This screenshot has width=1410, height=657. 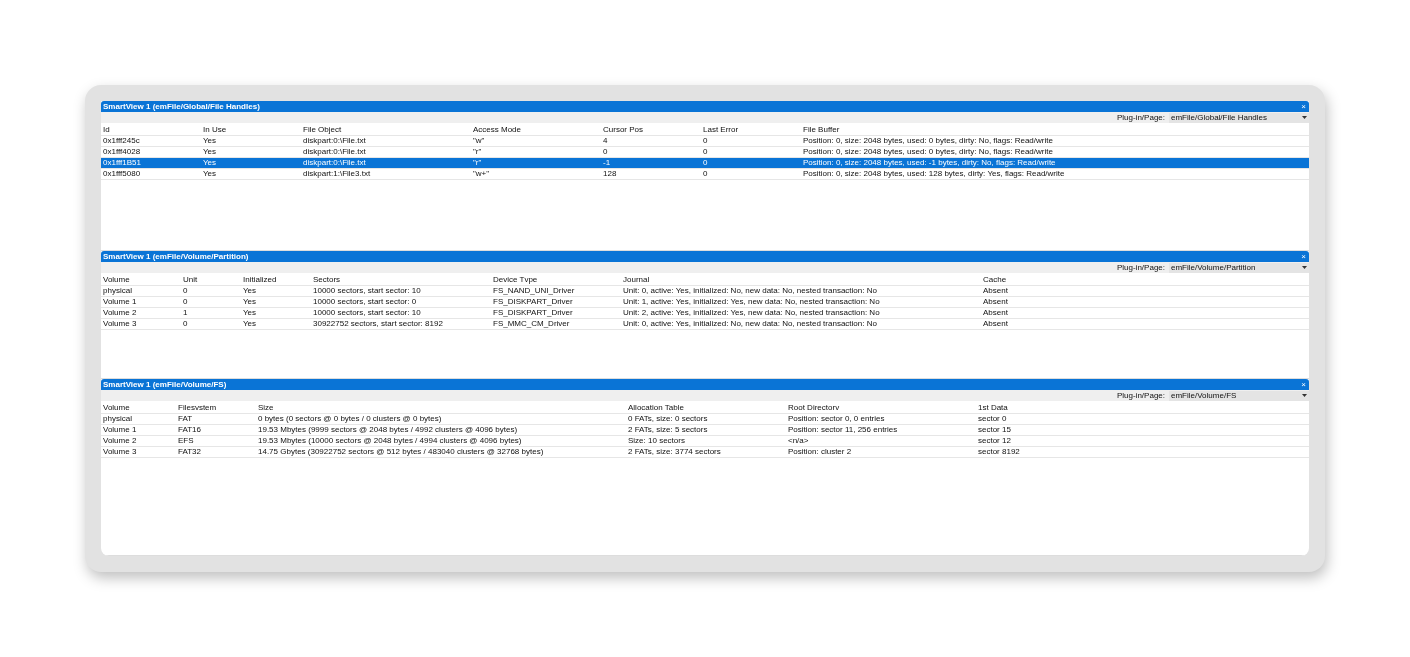 What do you see at coordinates (401, 452) in the screenshot?
I see `table-cell-text: 14.75 Gbytes (30922752 sectors @ 512 bytes / 483040 clusters @ 32768 bytes)` at bounding box center [401, 452].